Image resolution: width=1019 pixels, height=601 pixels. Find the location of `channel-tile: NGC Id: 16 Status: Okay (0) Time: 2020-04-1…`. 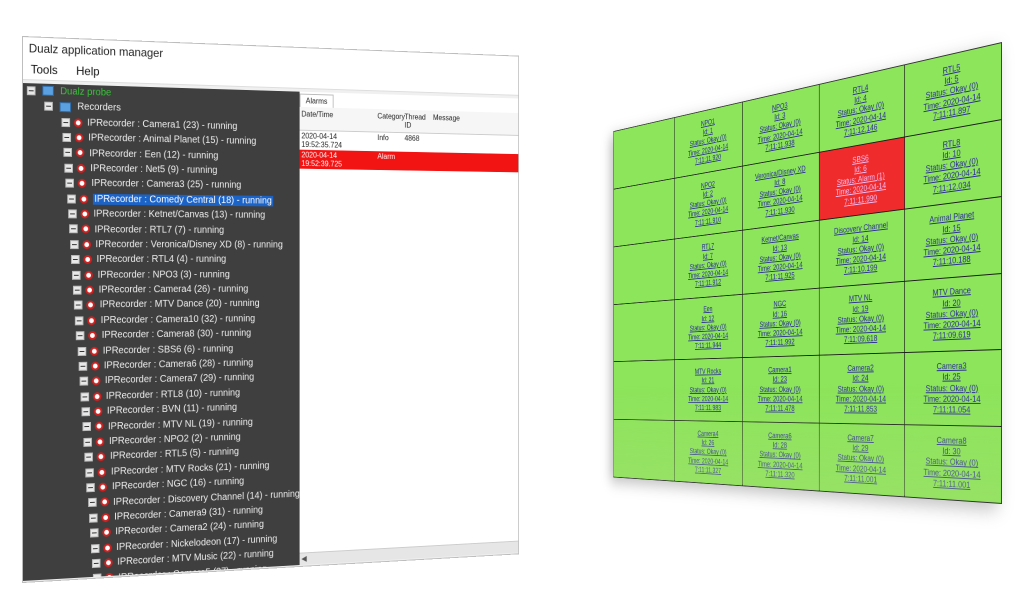

channel-tile: NGC Id: 16 Status: Okay (0) Time: 2020-04-1… is located at coordinates (781, 323).